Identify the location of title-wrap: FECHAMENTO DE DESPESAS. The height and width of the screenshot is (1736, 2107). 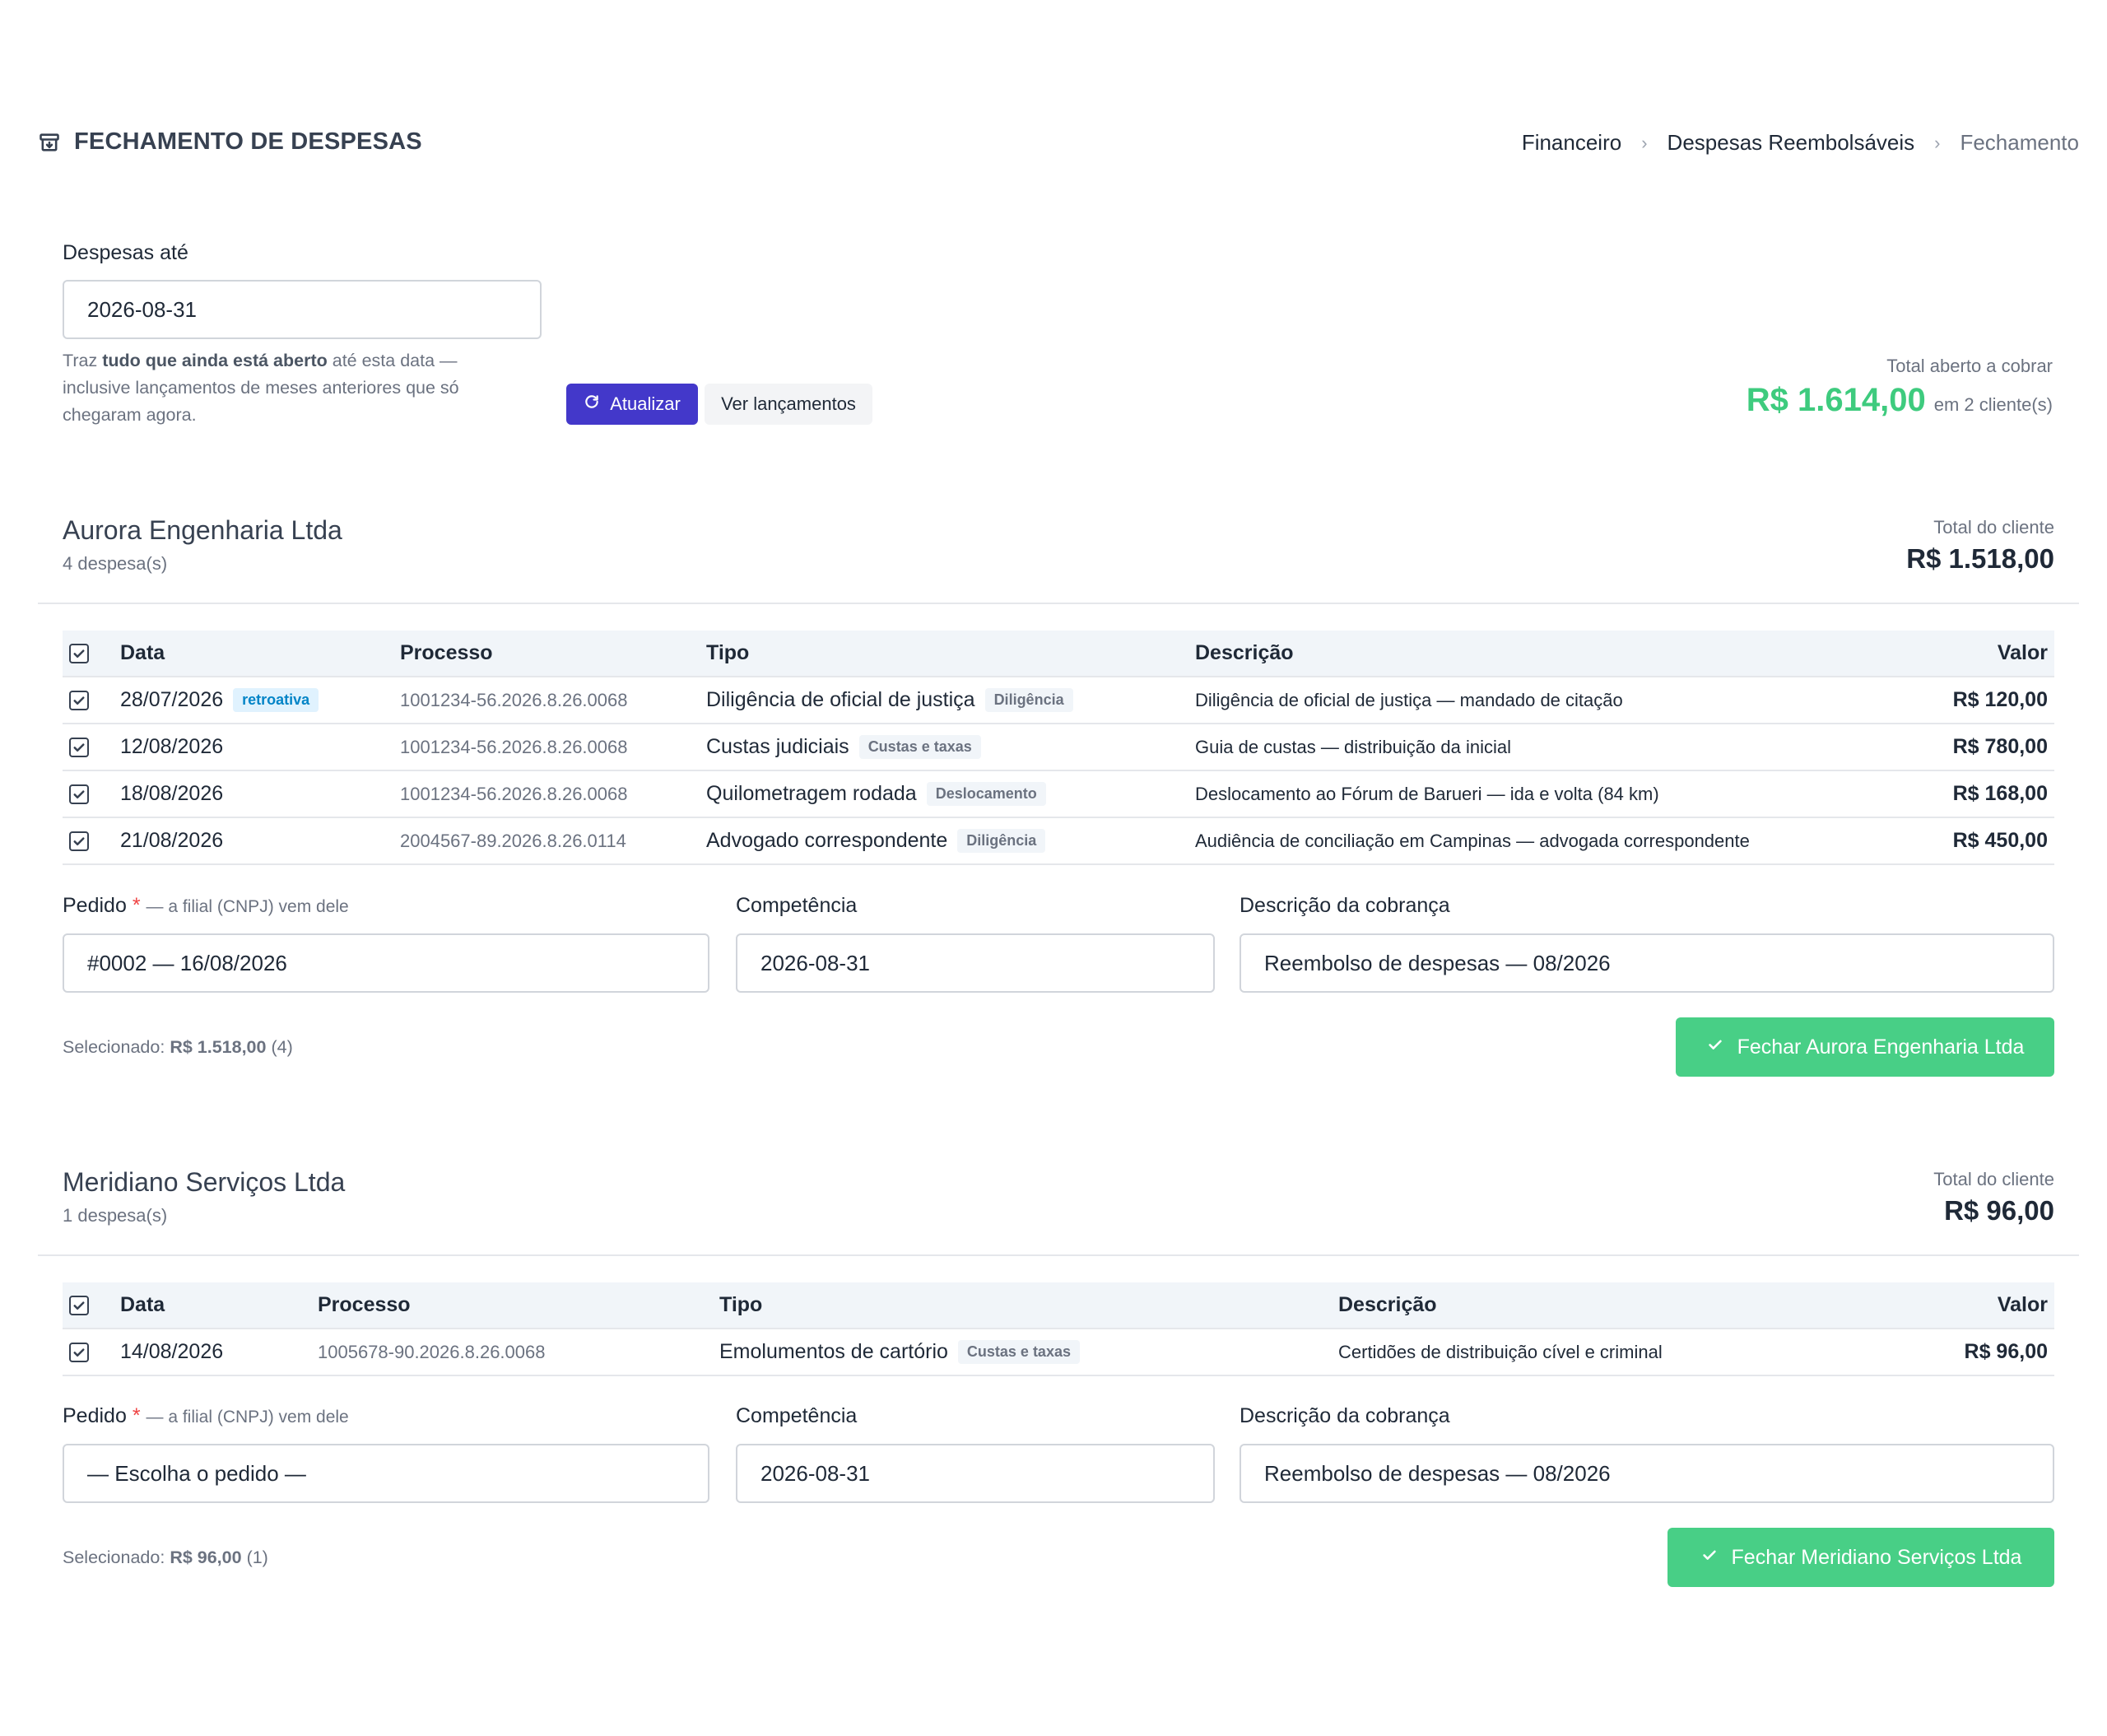
(230, 142).